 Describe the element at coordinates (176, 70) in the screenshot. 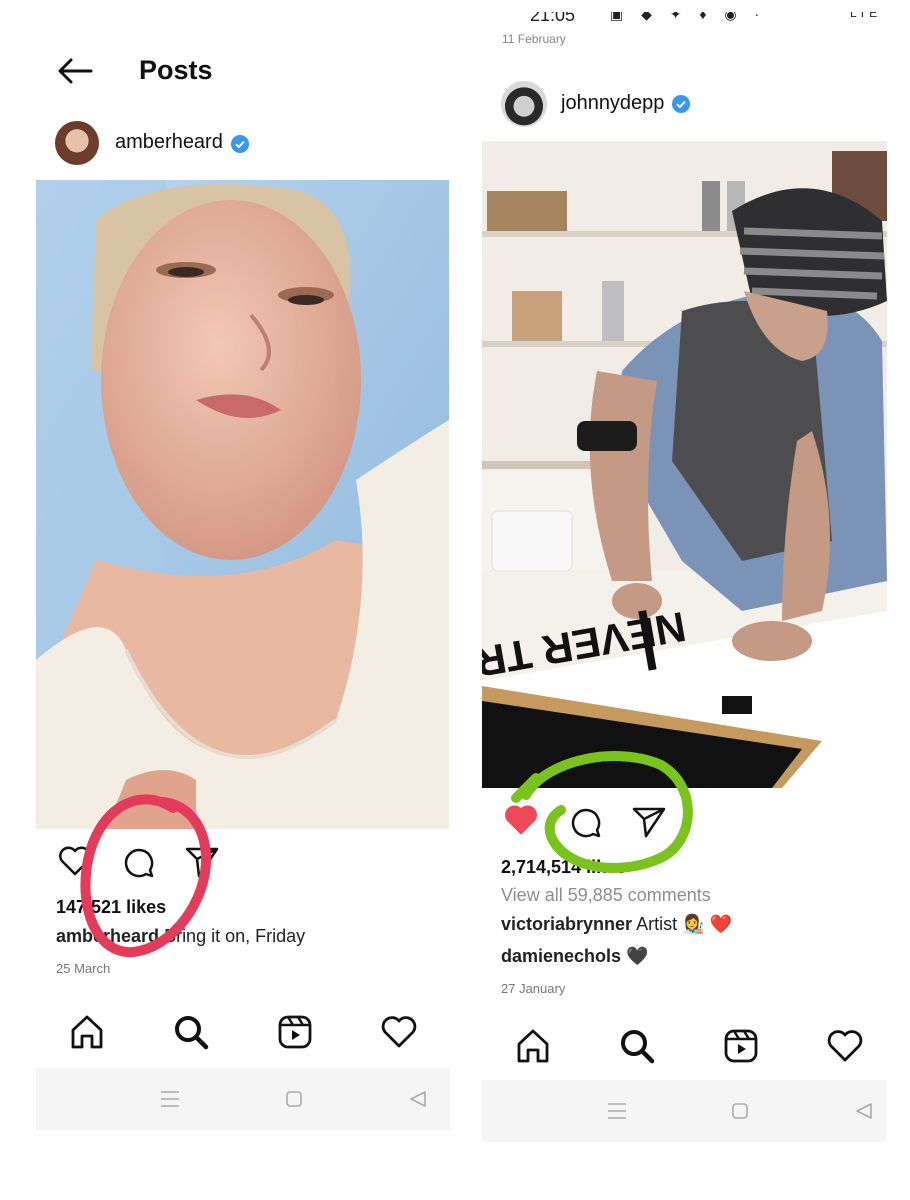

I see `page-title: Posts` at that location.